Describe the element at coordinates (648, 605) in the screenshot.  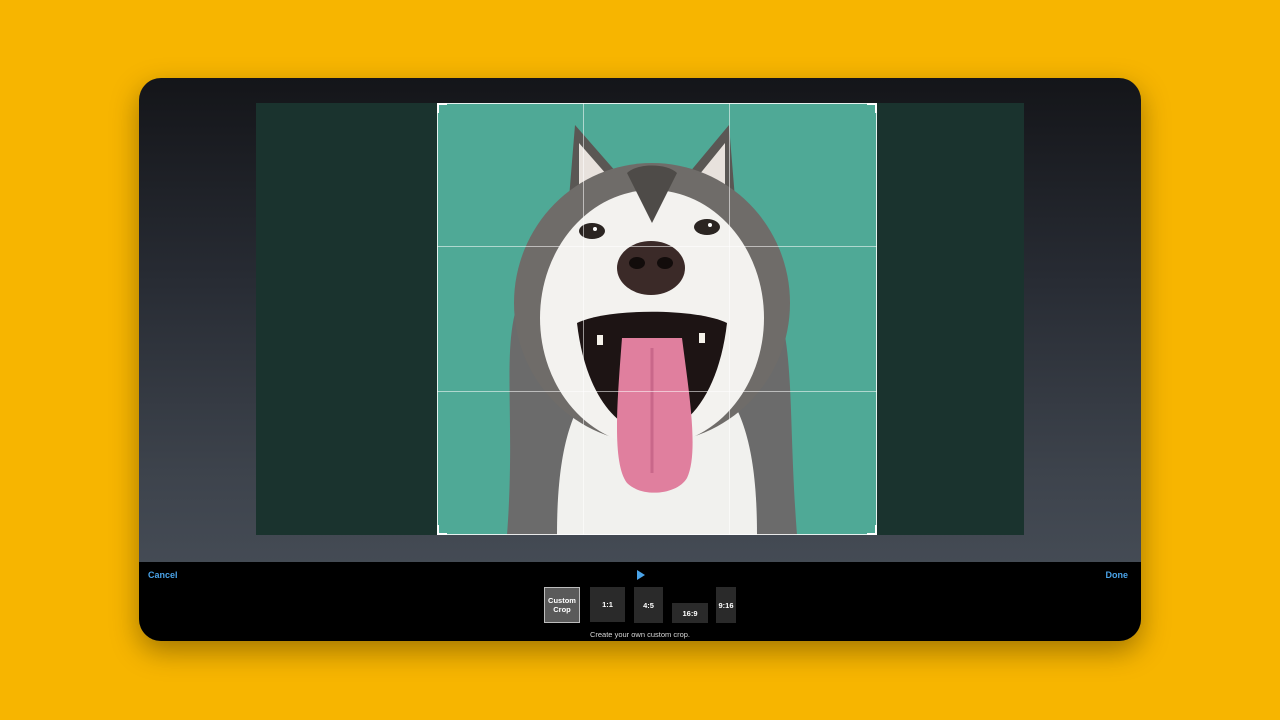
I see `aspect-4-5-button: 4:5` at that location.